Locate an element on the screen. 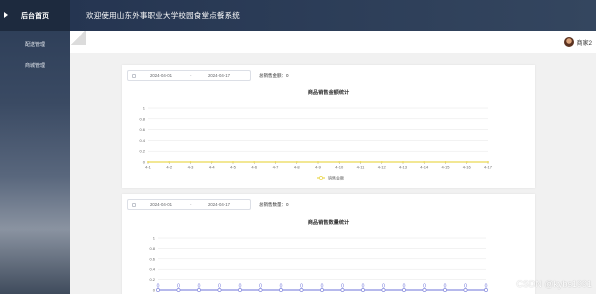  user-name: 商家2 is located at coordinates (584, 43).